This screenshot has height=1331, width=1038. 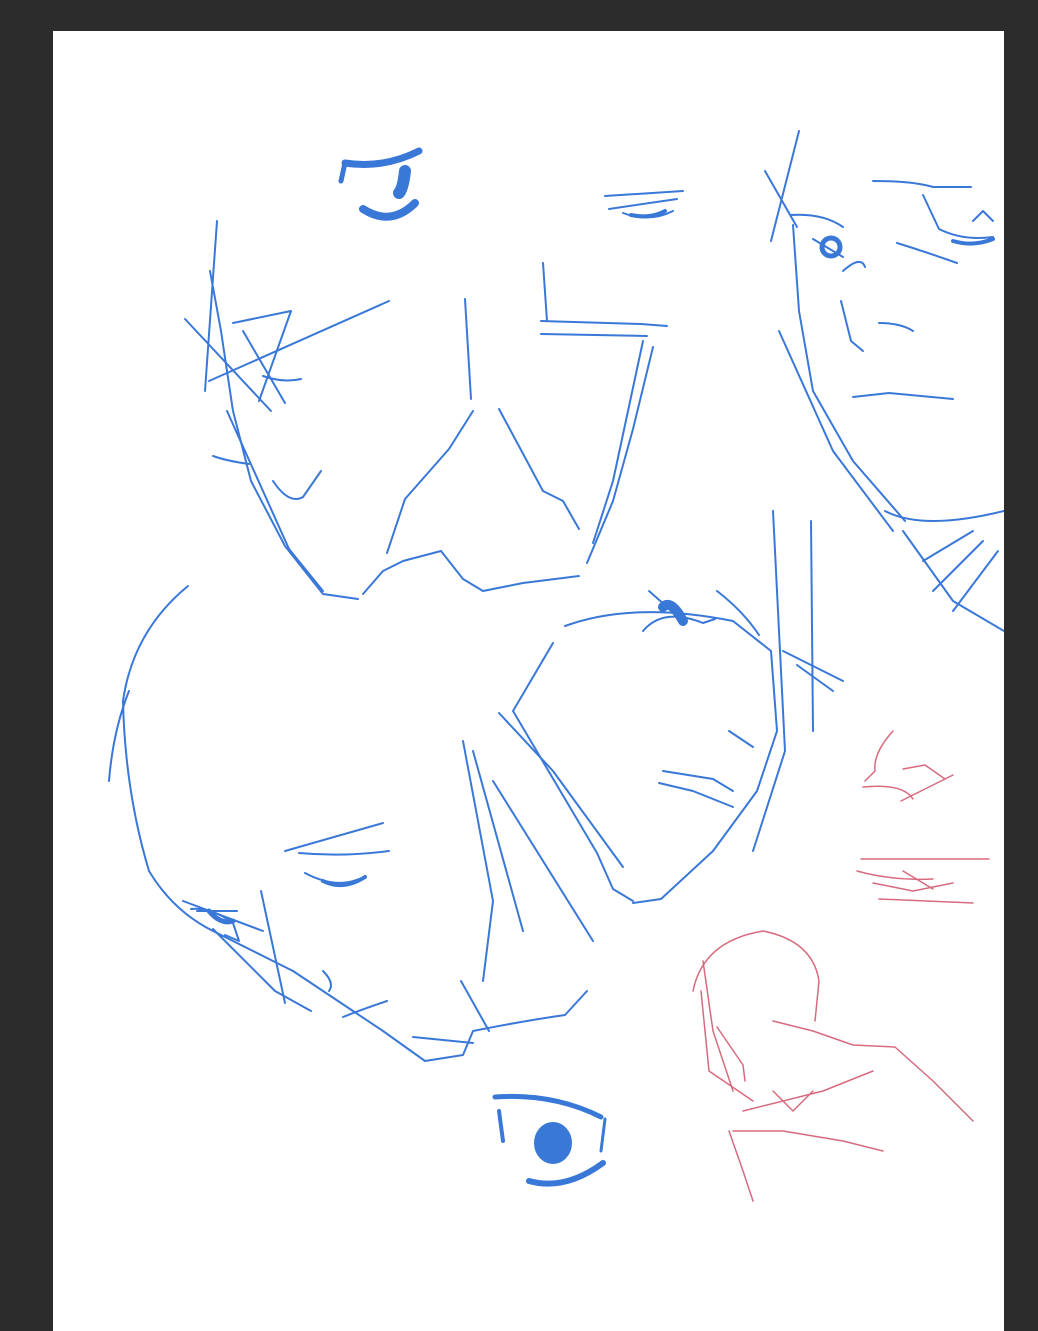 What do you see at coordinates (671, 707) in the screenshot?
I see `head-lower-middle` at bounding box center [671, 707].